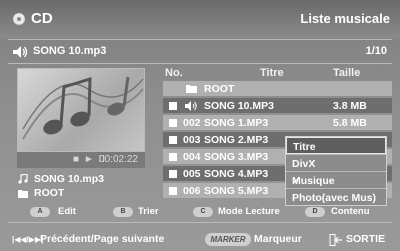 The height and width of the screenshot is (251, 400). I want to click on track-count: 1/10, so click(376, 51).